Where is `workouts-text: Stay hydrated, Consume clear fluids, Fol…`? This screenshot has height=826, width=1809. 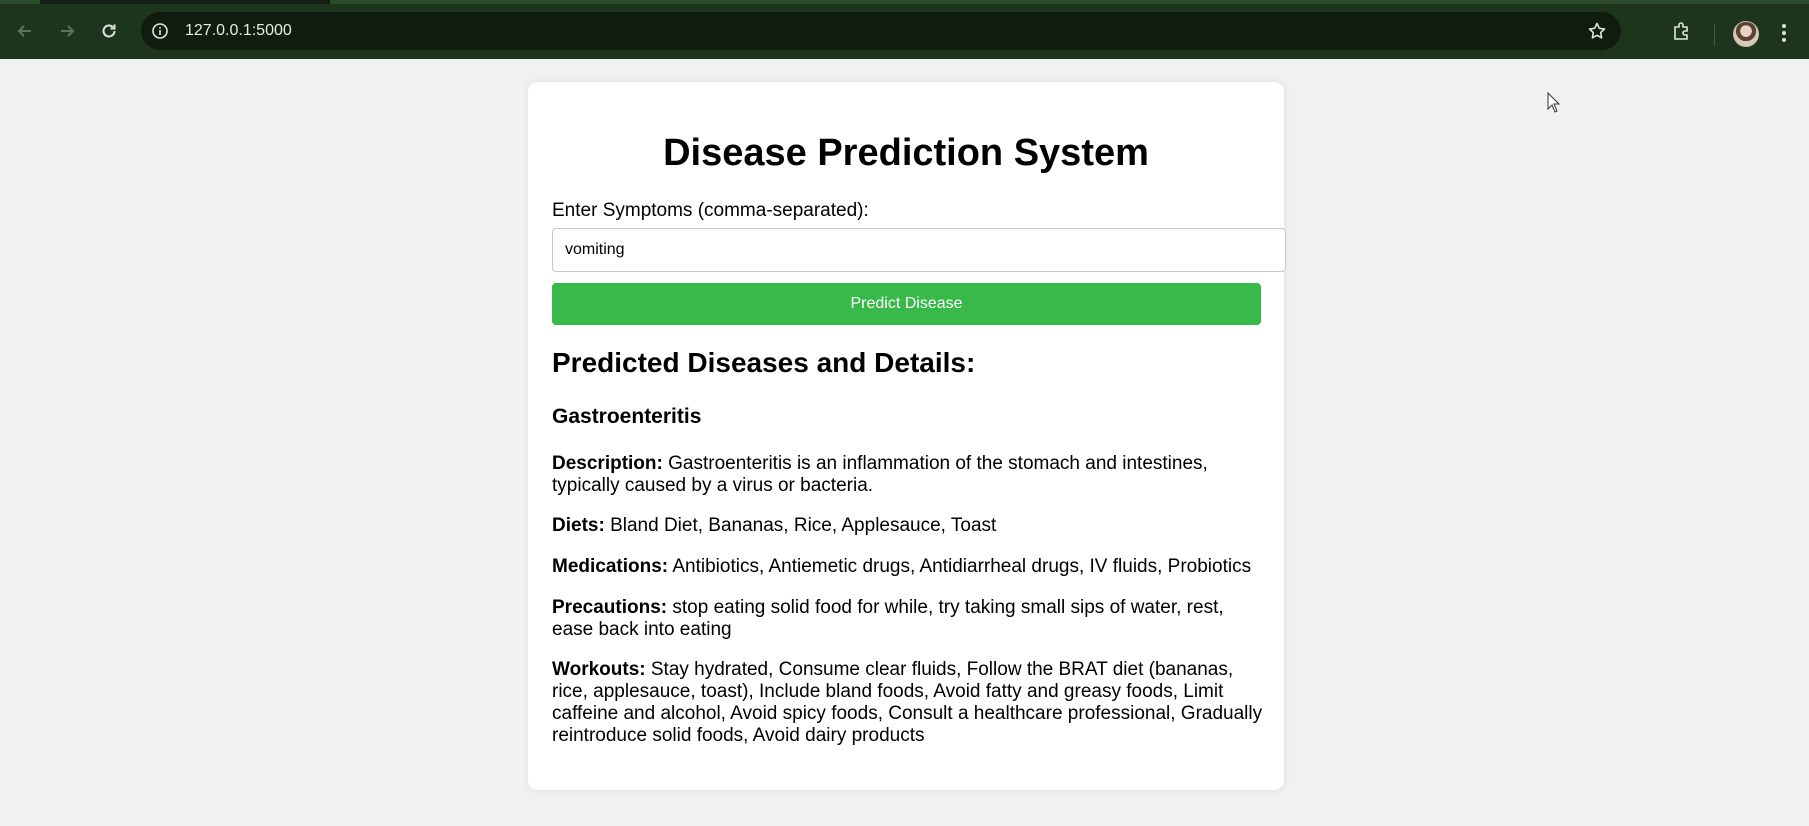
workouts-text: Stay hydrated, Consume clear fluids, Fol… is located at coordinates (907, 702).